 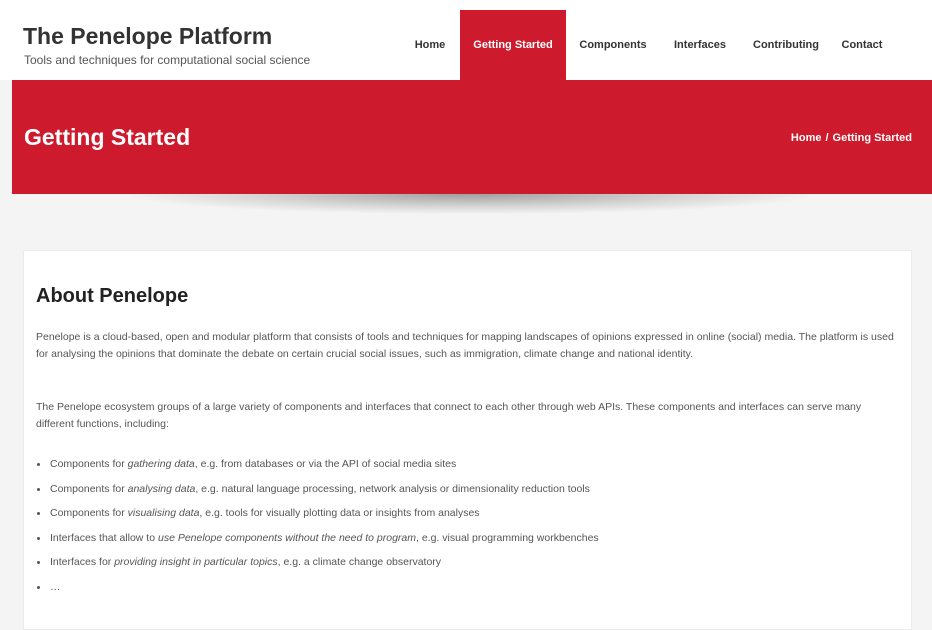 I want to click on nav-item-interfaces: Interfaces, so click(x=700, y=45).